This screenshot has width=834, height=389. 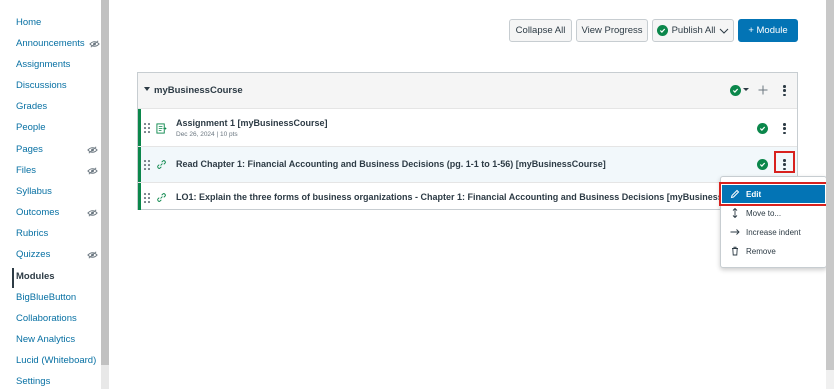 I want to click on move-arrows-icon, so click(x=735, y=213).